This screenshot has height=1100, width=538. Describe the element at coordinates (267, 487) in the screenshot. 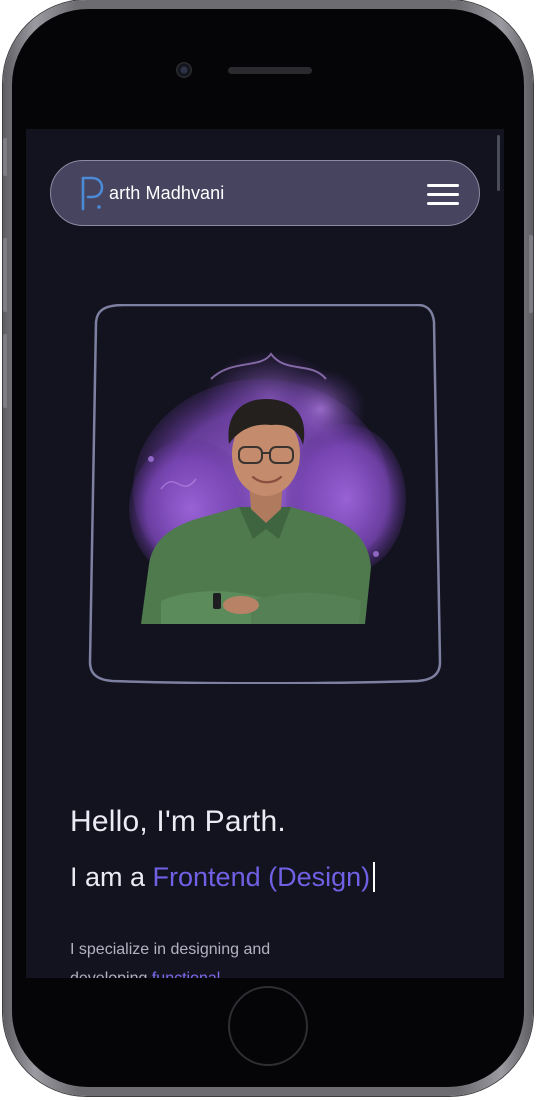

I see `profile-portrait-icon` at that location.